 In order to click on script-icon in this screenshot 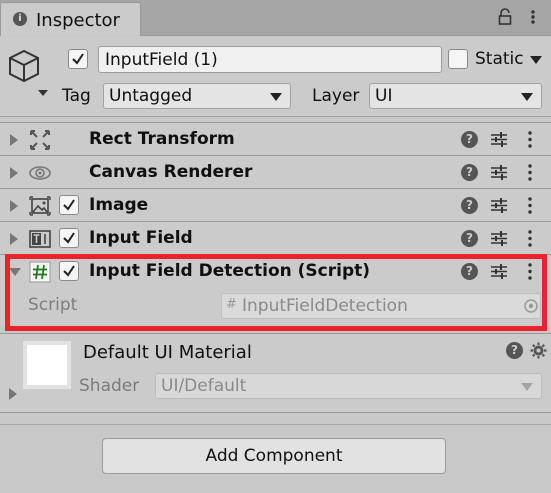, I will do `click(40, 272)`.